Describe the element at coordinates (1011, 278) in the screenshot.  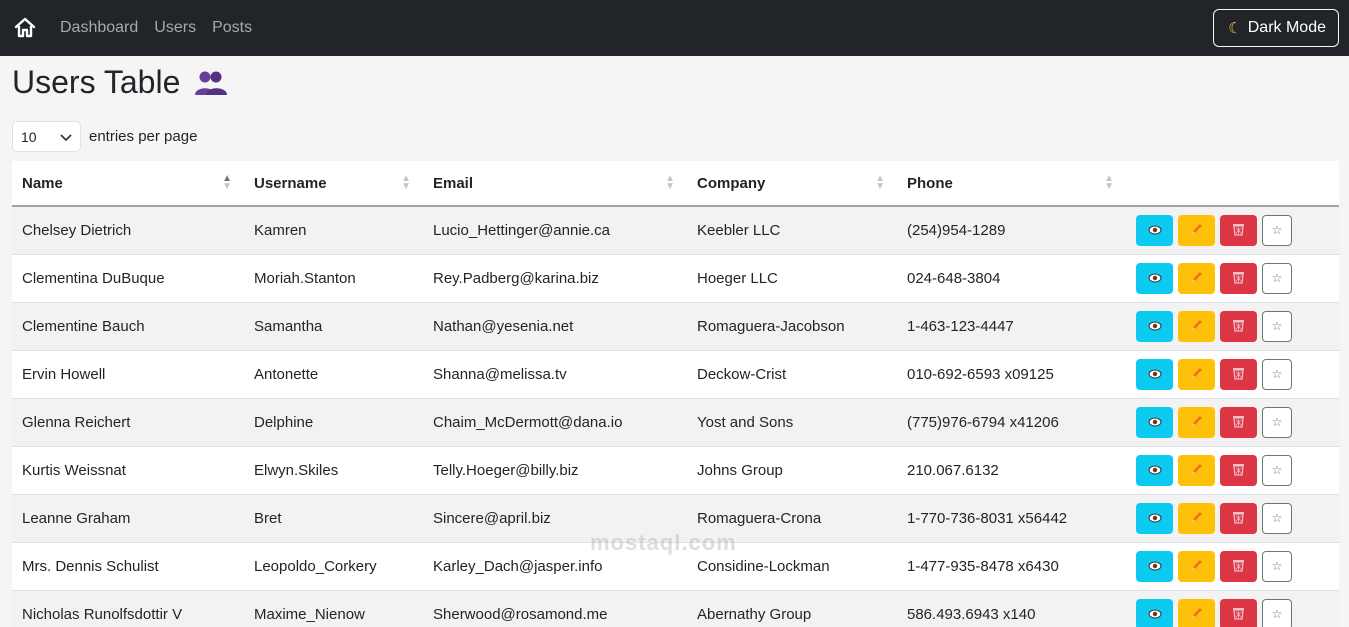
I see `phone-cell: 024-648-3804` at that location.